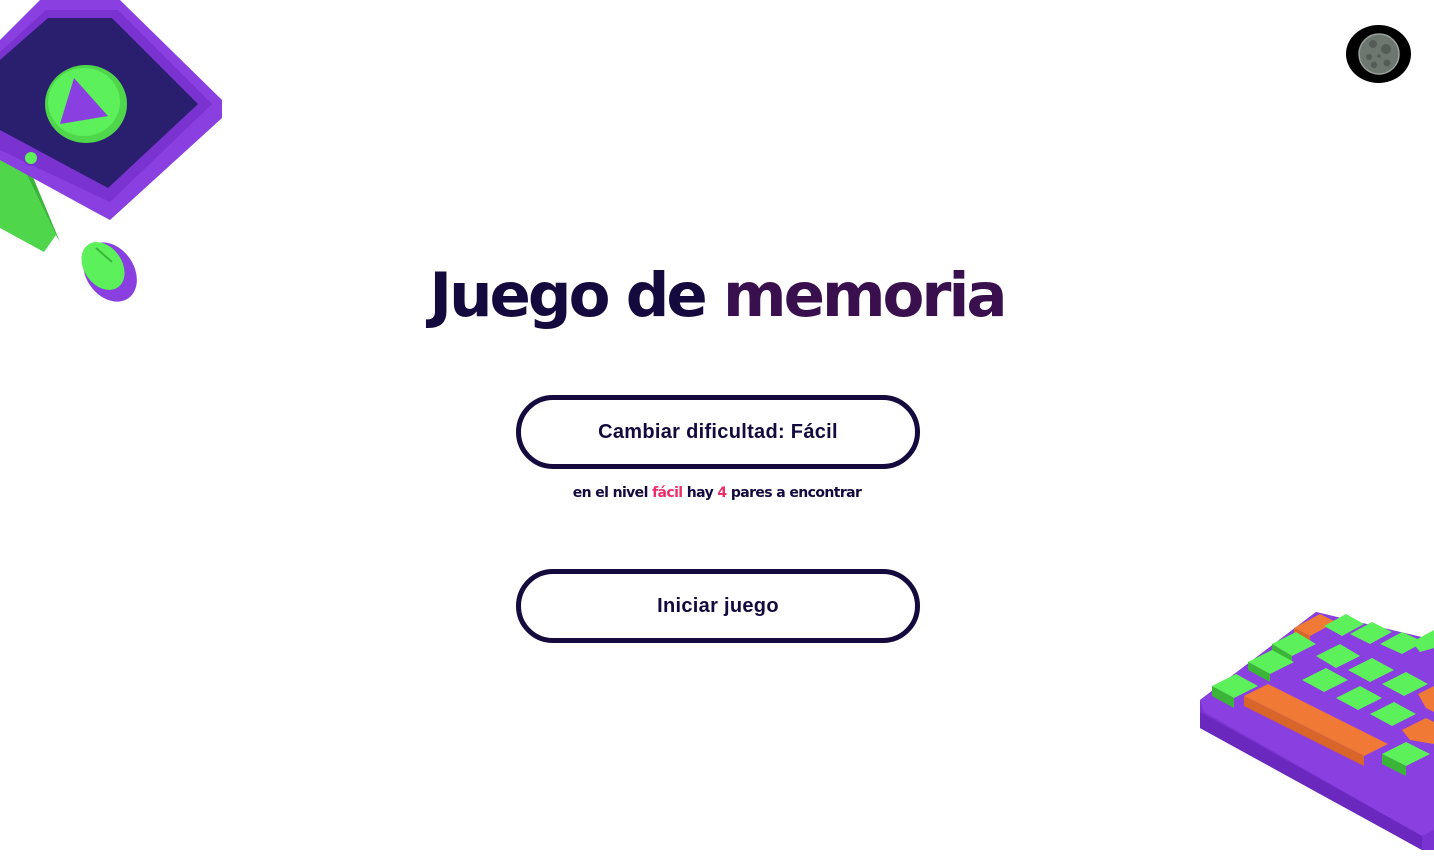  Describe the element at coordinates (717, 296) in the screenshot. I see `page-title: Juego de memoria` at that location.